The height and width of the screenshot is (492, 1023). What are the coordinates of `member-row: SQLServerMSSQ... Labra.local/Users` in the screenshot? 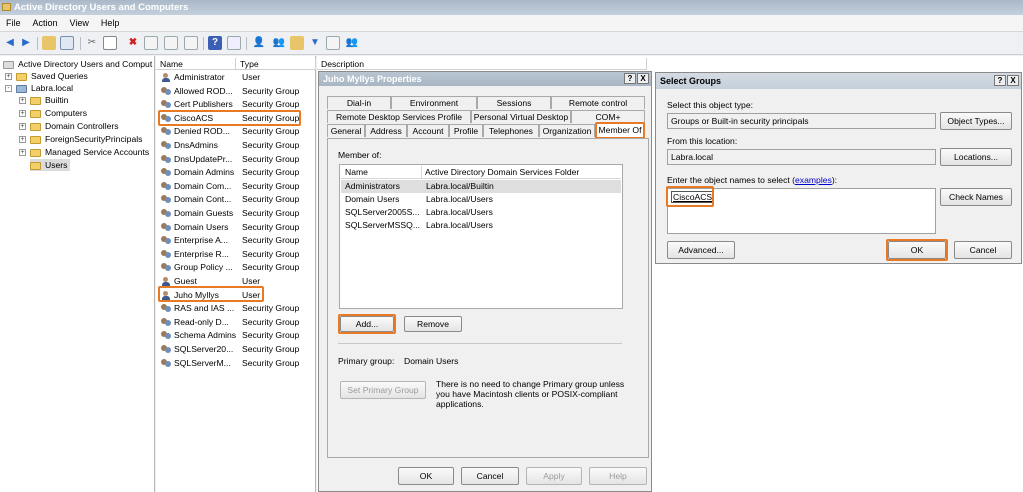 It's located at (481, 225).